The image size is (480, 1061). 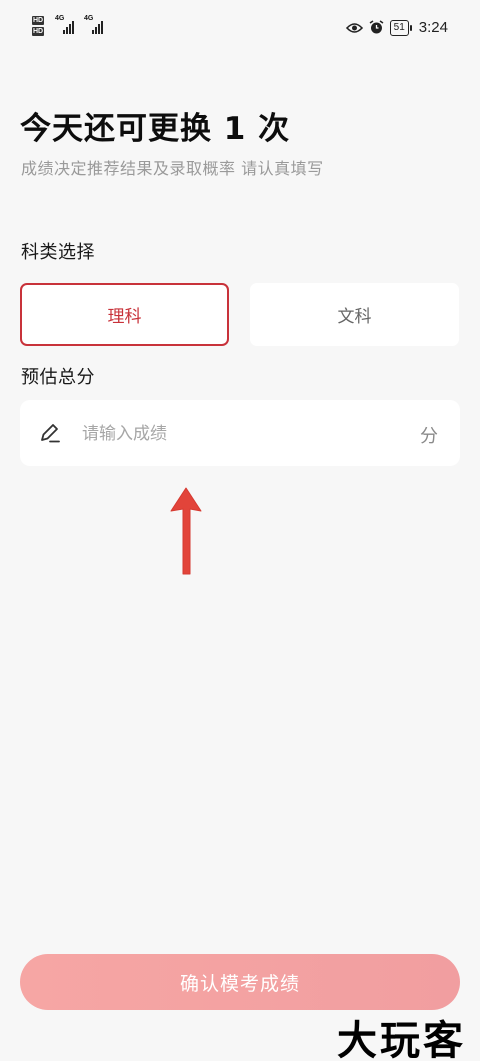 What do you see at coordinates (58, 377) in the screenshot?
I see `score-section-label: 预估总分` at bounding box center [58, 377].